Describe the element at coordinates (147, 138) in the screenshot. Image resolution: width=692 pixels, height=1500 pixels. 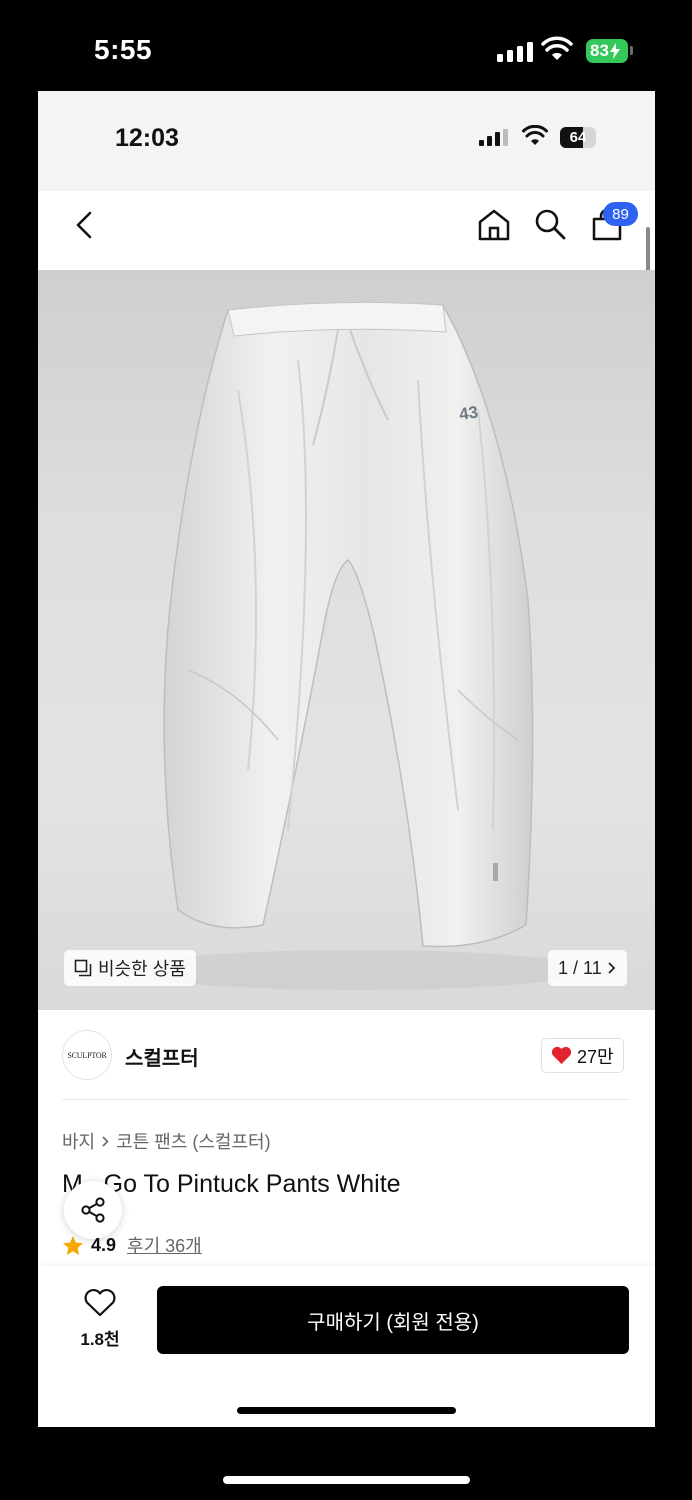
I see `inner-clock: 12:03` at that location.